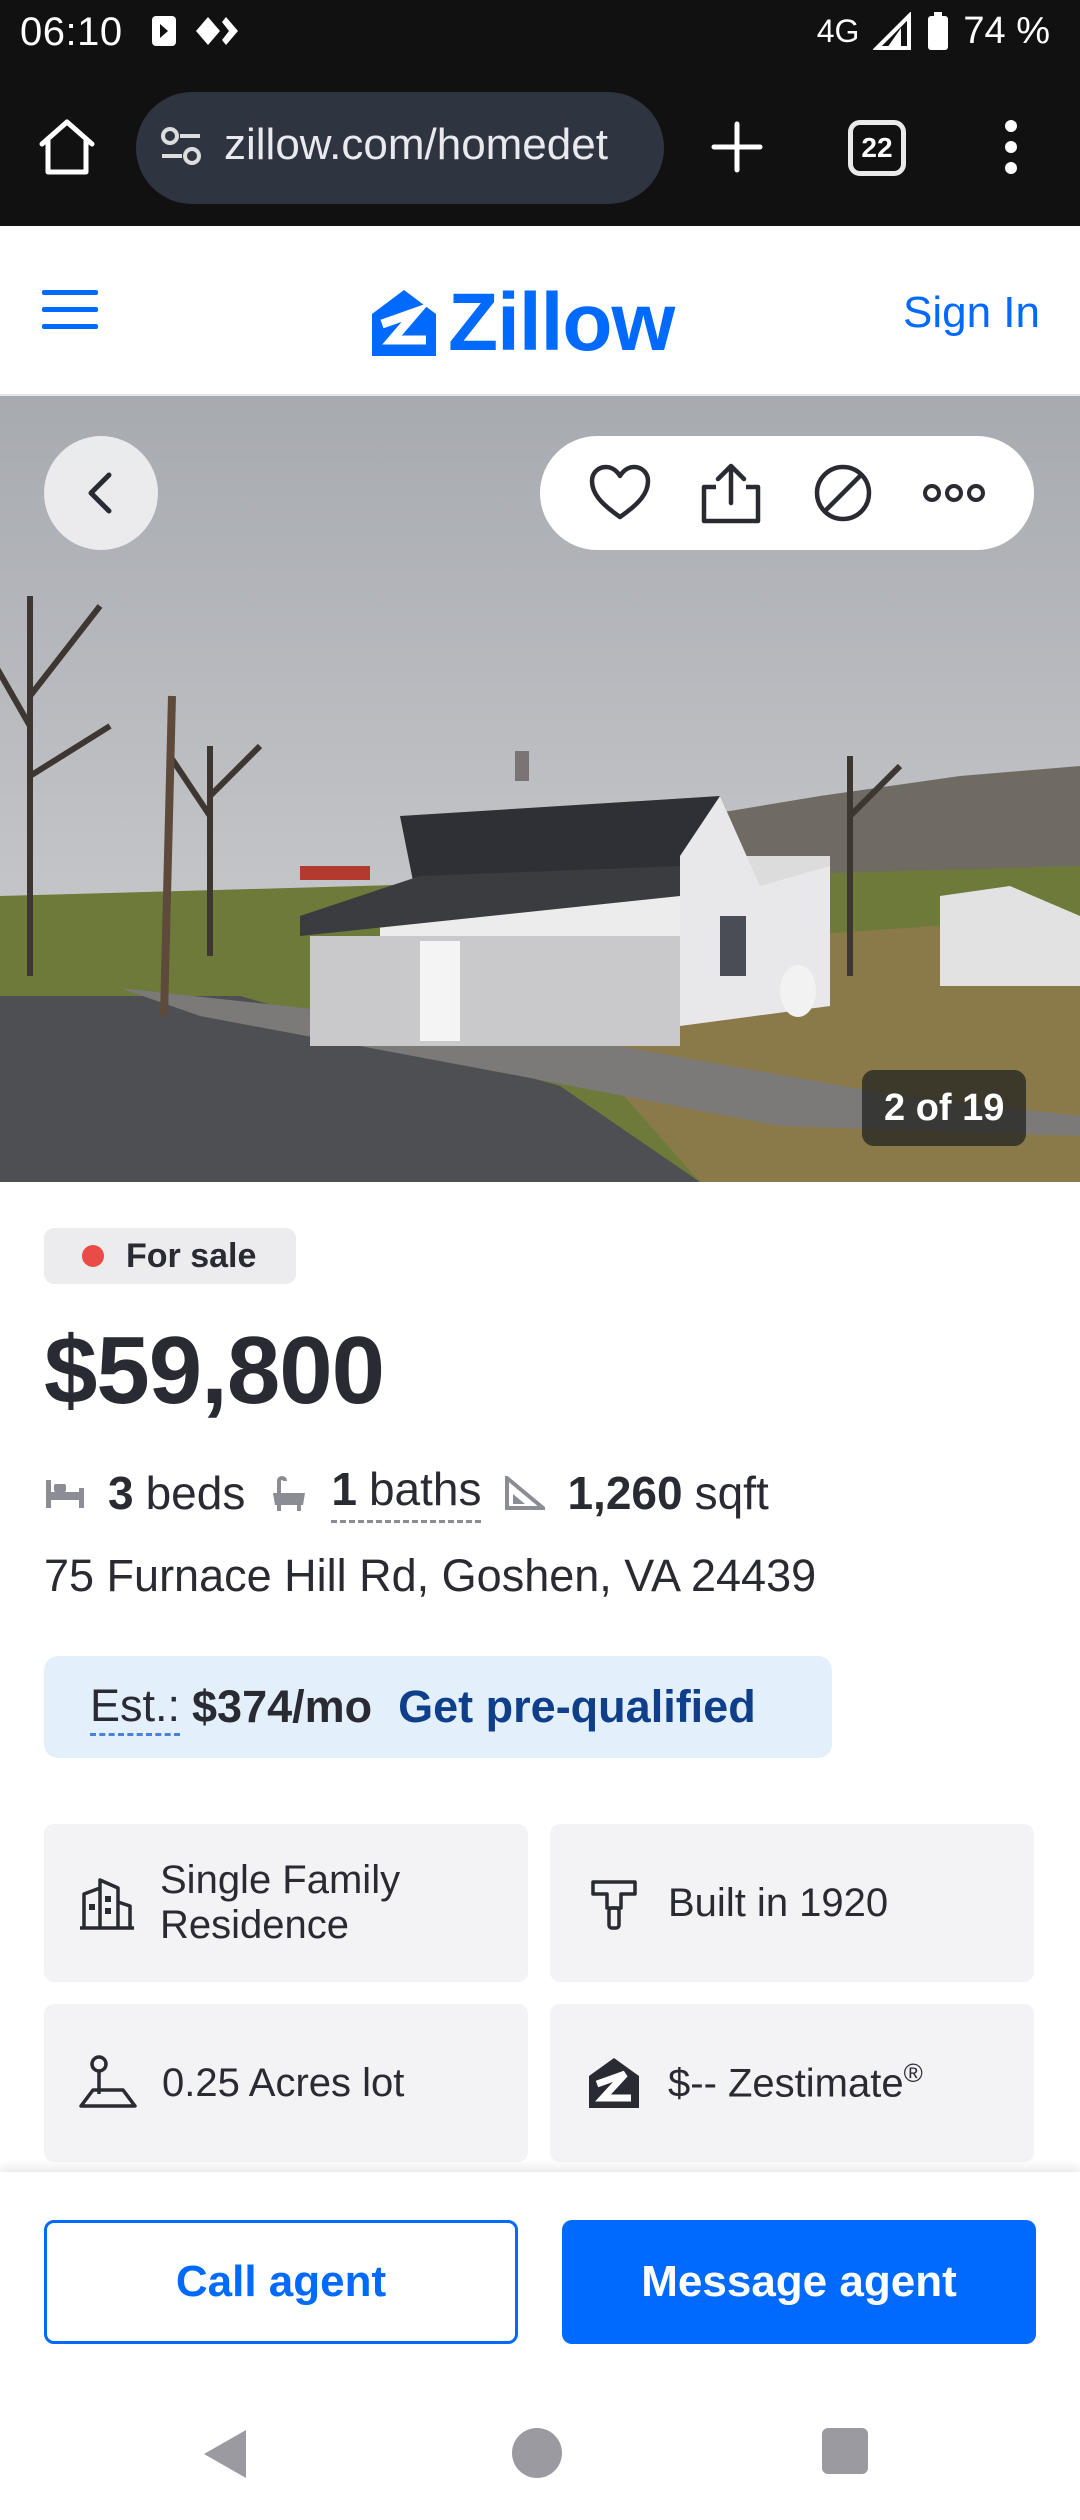  Describe the element at coordinates (913, 2073) in the screenshot. I see `registered-mark: ®` at that location.